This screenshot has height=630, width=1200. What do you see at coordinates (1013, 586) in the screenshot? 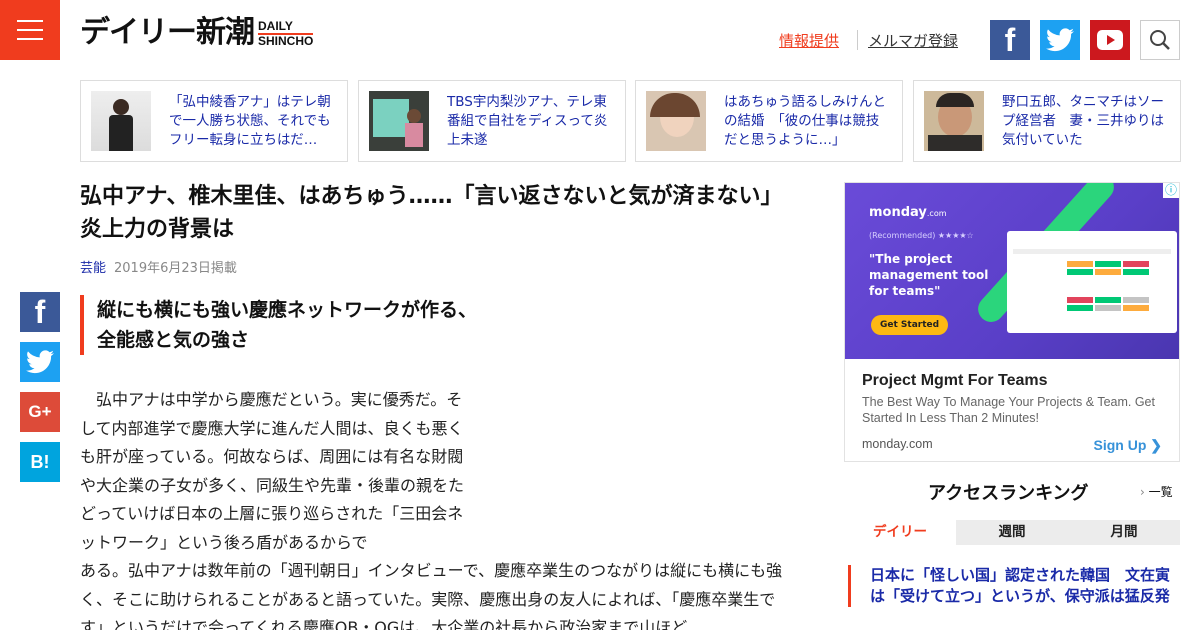
I see `ranking-item: 日本に「怪しい国」認定された韓国 文在寅は「受けて立つ」というが、保守派は猛反発` at bounding box center [1013, 586].